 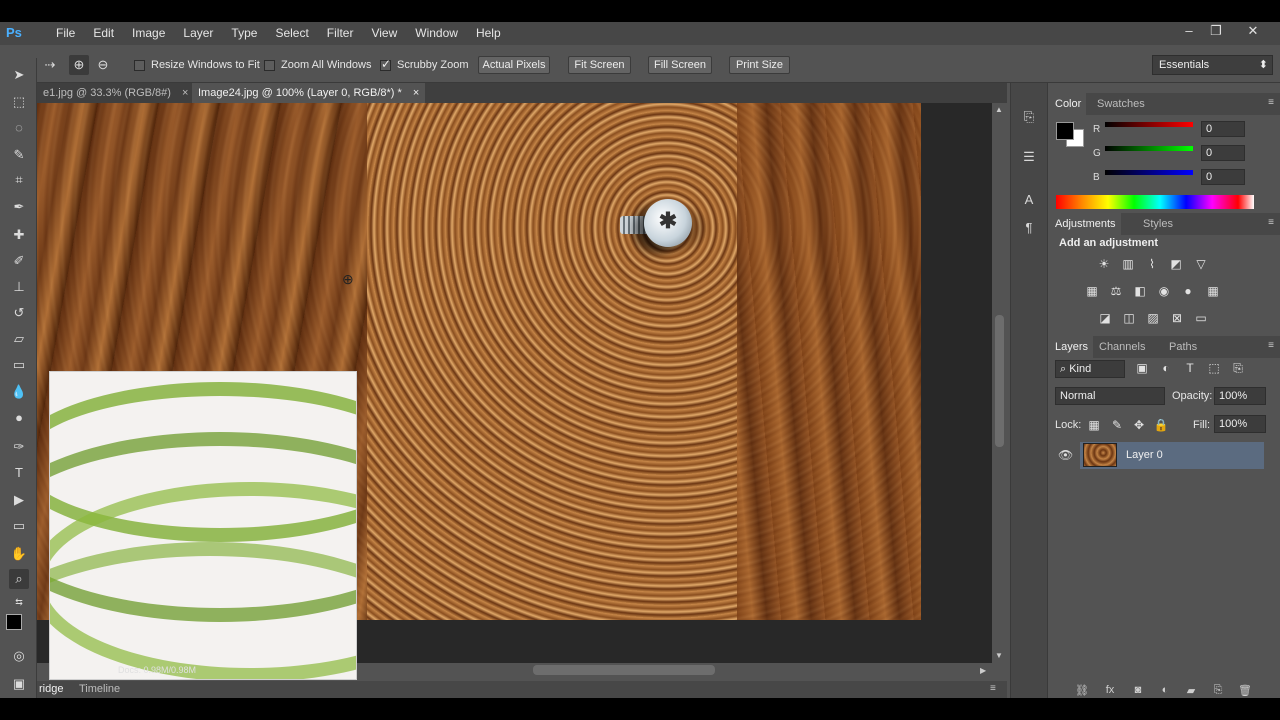 I want to click on resize-windows-box, so click(x=139, y=65).